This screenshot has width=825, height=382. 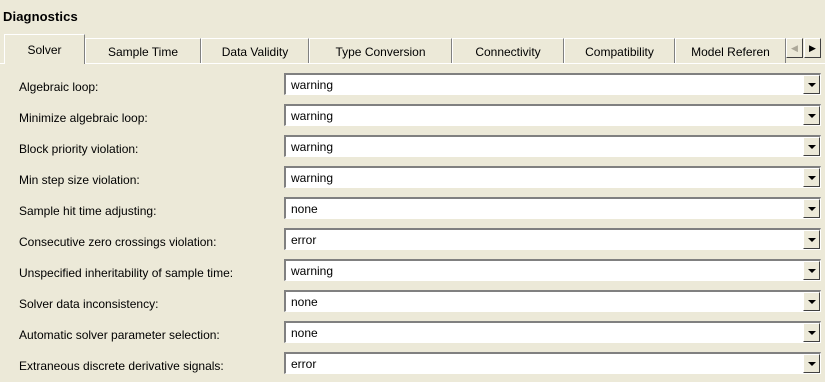 I want to click on setting-label: Automatic solver parameter selection:, so click(x=119, y=335).